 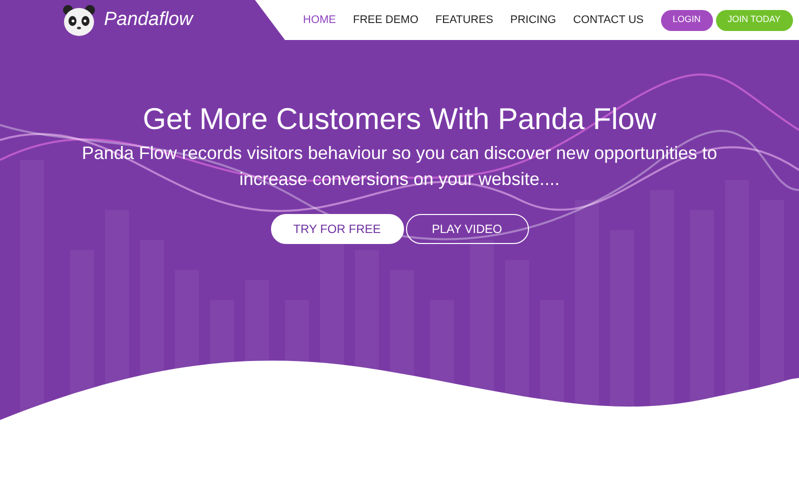 I want to click on nav-link: HOME, so click(x=319, y=20).